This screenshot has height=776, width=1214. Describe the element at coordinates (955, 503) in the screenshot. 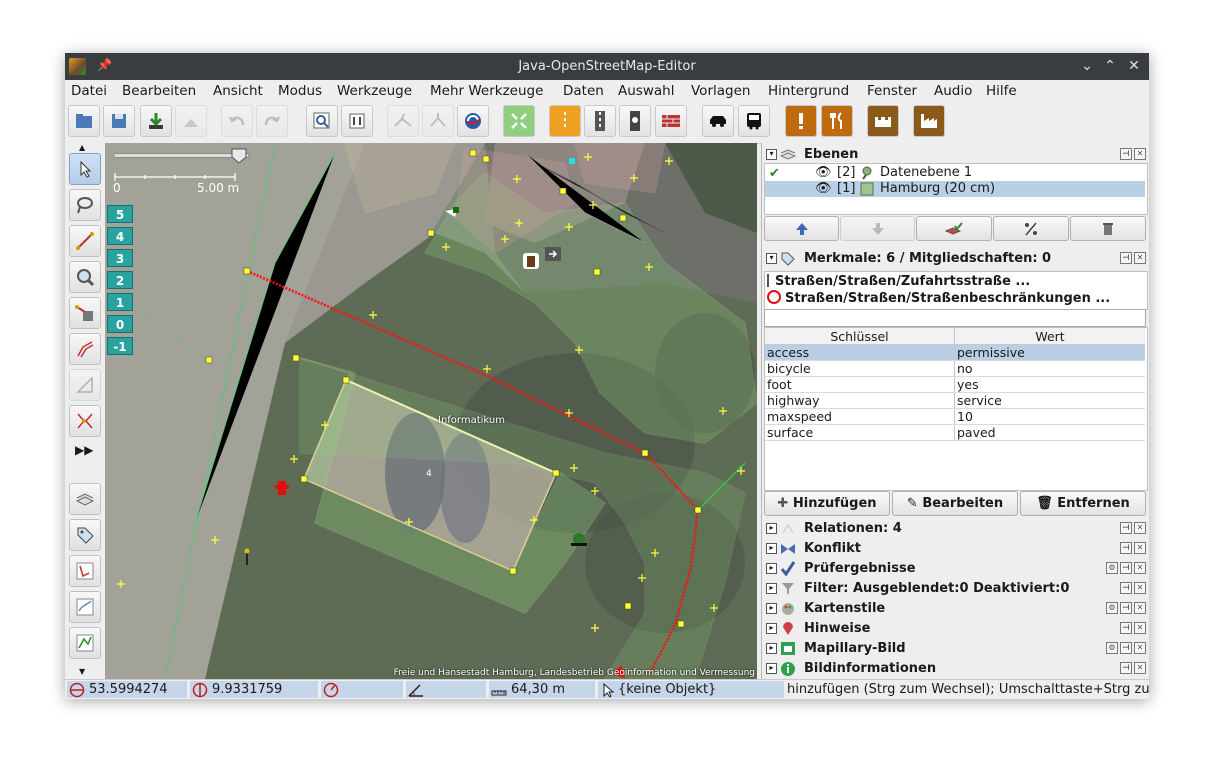

I see `edit-tag-button: ✎ Bearbeiten` at that location.